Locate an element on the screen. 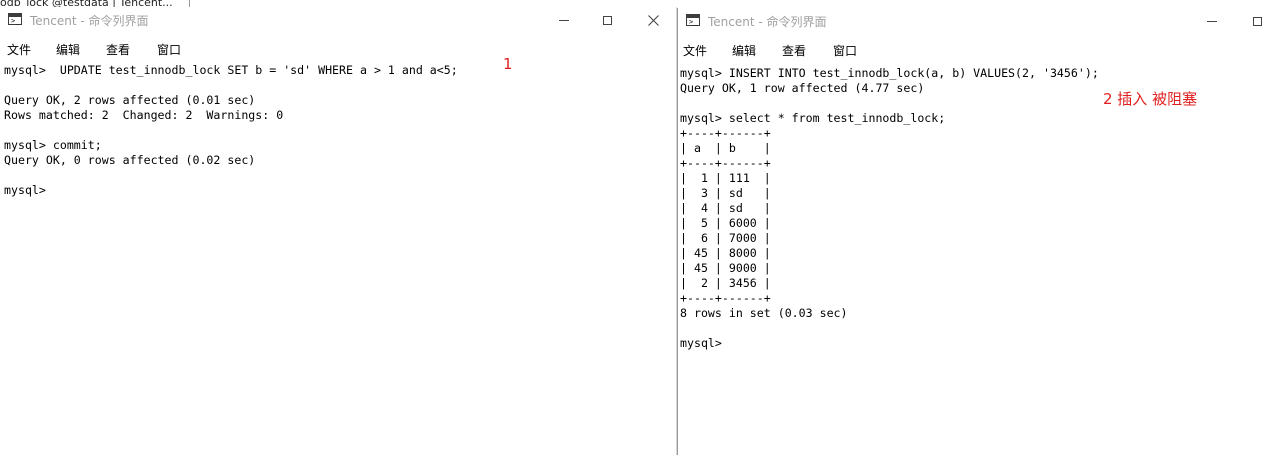  console-line: | a | b | is located at coordinates (725, 148).